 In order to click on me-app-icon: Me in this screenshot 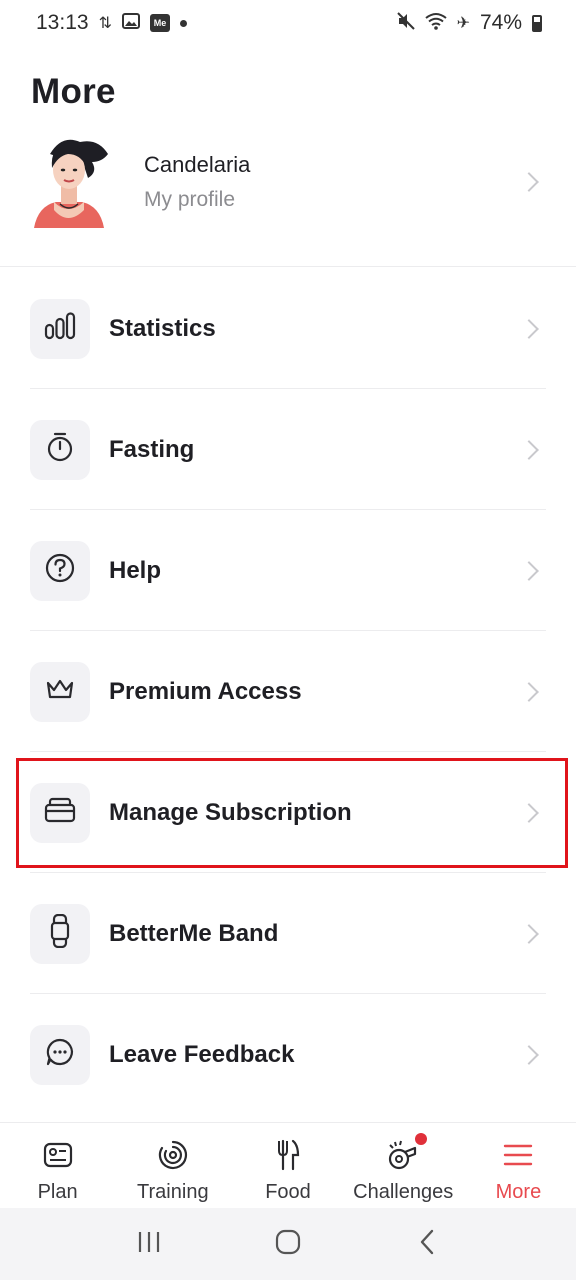, I will do `click(159, 23)`.